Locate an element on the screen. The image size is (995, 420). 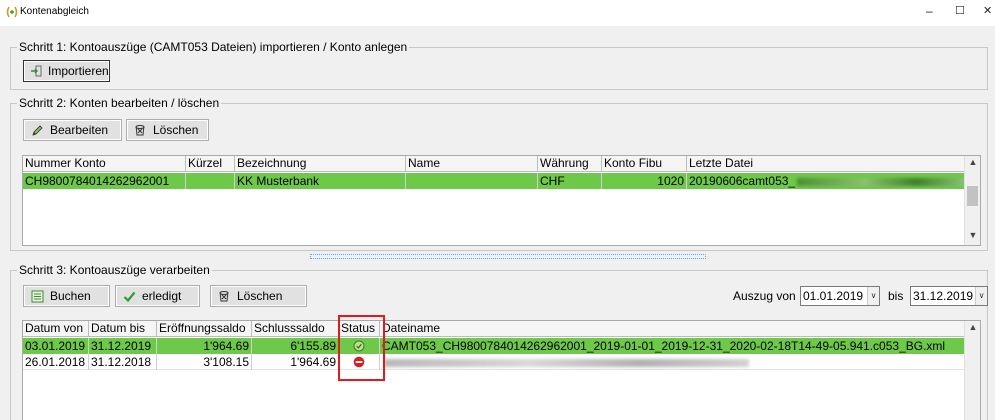
col-datum-von: Datum von is located at coordinates (56, 329).